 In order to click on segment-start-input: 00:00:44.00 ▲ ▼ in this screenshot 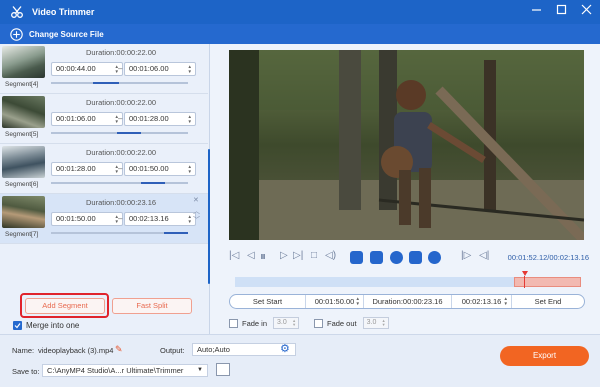, I will do `click(87, 69)`.